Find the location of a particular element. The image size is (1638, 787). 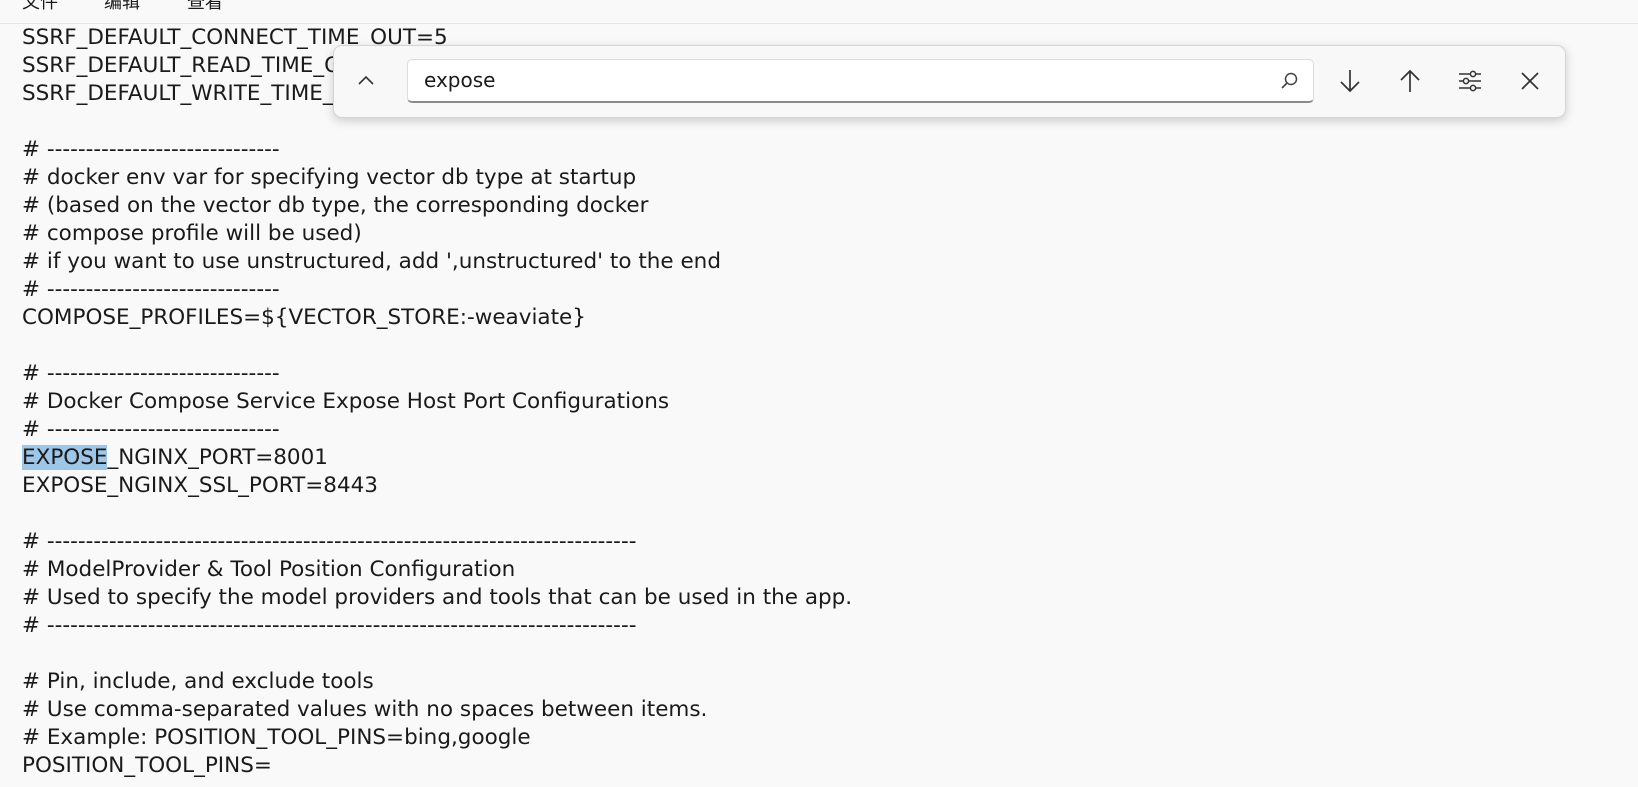

text-line: POSITION_TOOL_PINS= is located at coordinates (147, 766).